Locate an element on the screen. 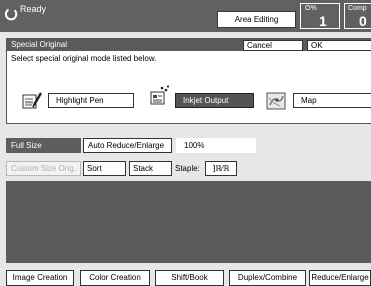 The height and width of the screenshot is (286, 371). inkjet-output-button: Inkjet Output is located at coordinates (214, 100).